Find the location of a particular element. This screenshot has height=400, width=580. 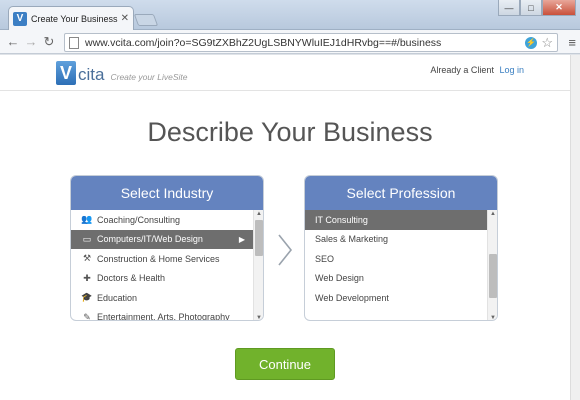

profession-item: Web Development is located at coordinates (396, 298).